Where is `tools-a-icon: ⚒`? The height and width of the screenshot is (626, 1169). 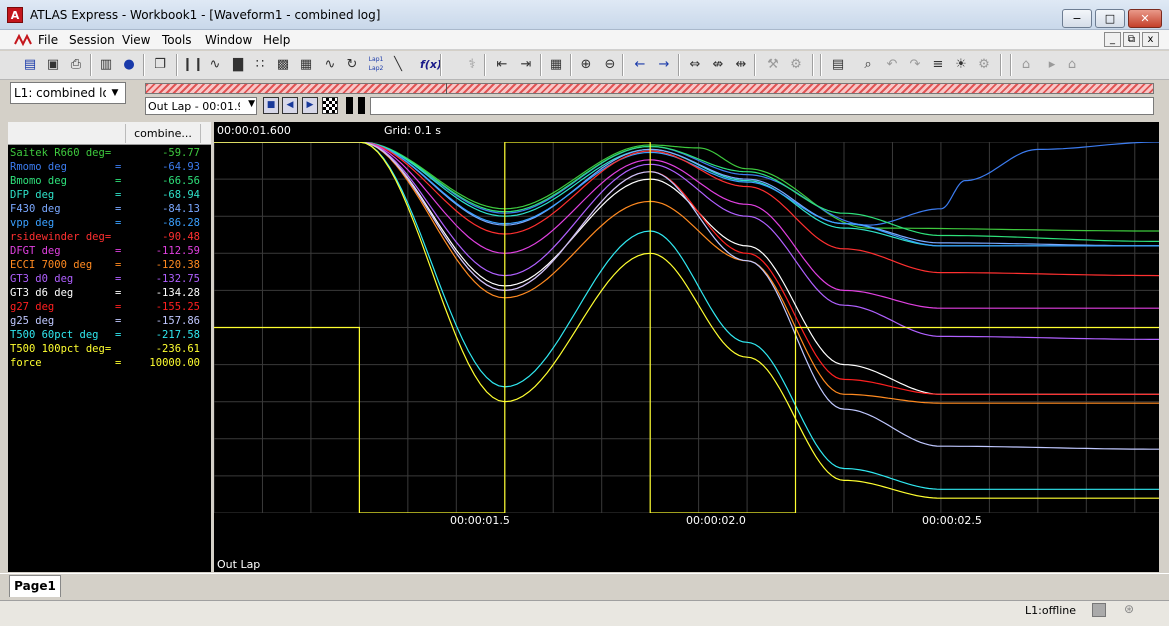
tools-a-icon: ⚒ is located at coordinates (773, 65).